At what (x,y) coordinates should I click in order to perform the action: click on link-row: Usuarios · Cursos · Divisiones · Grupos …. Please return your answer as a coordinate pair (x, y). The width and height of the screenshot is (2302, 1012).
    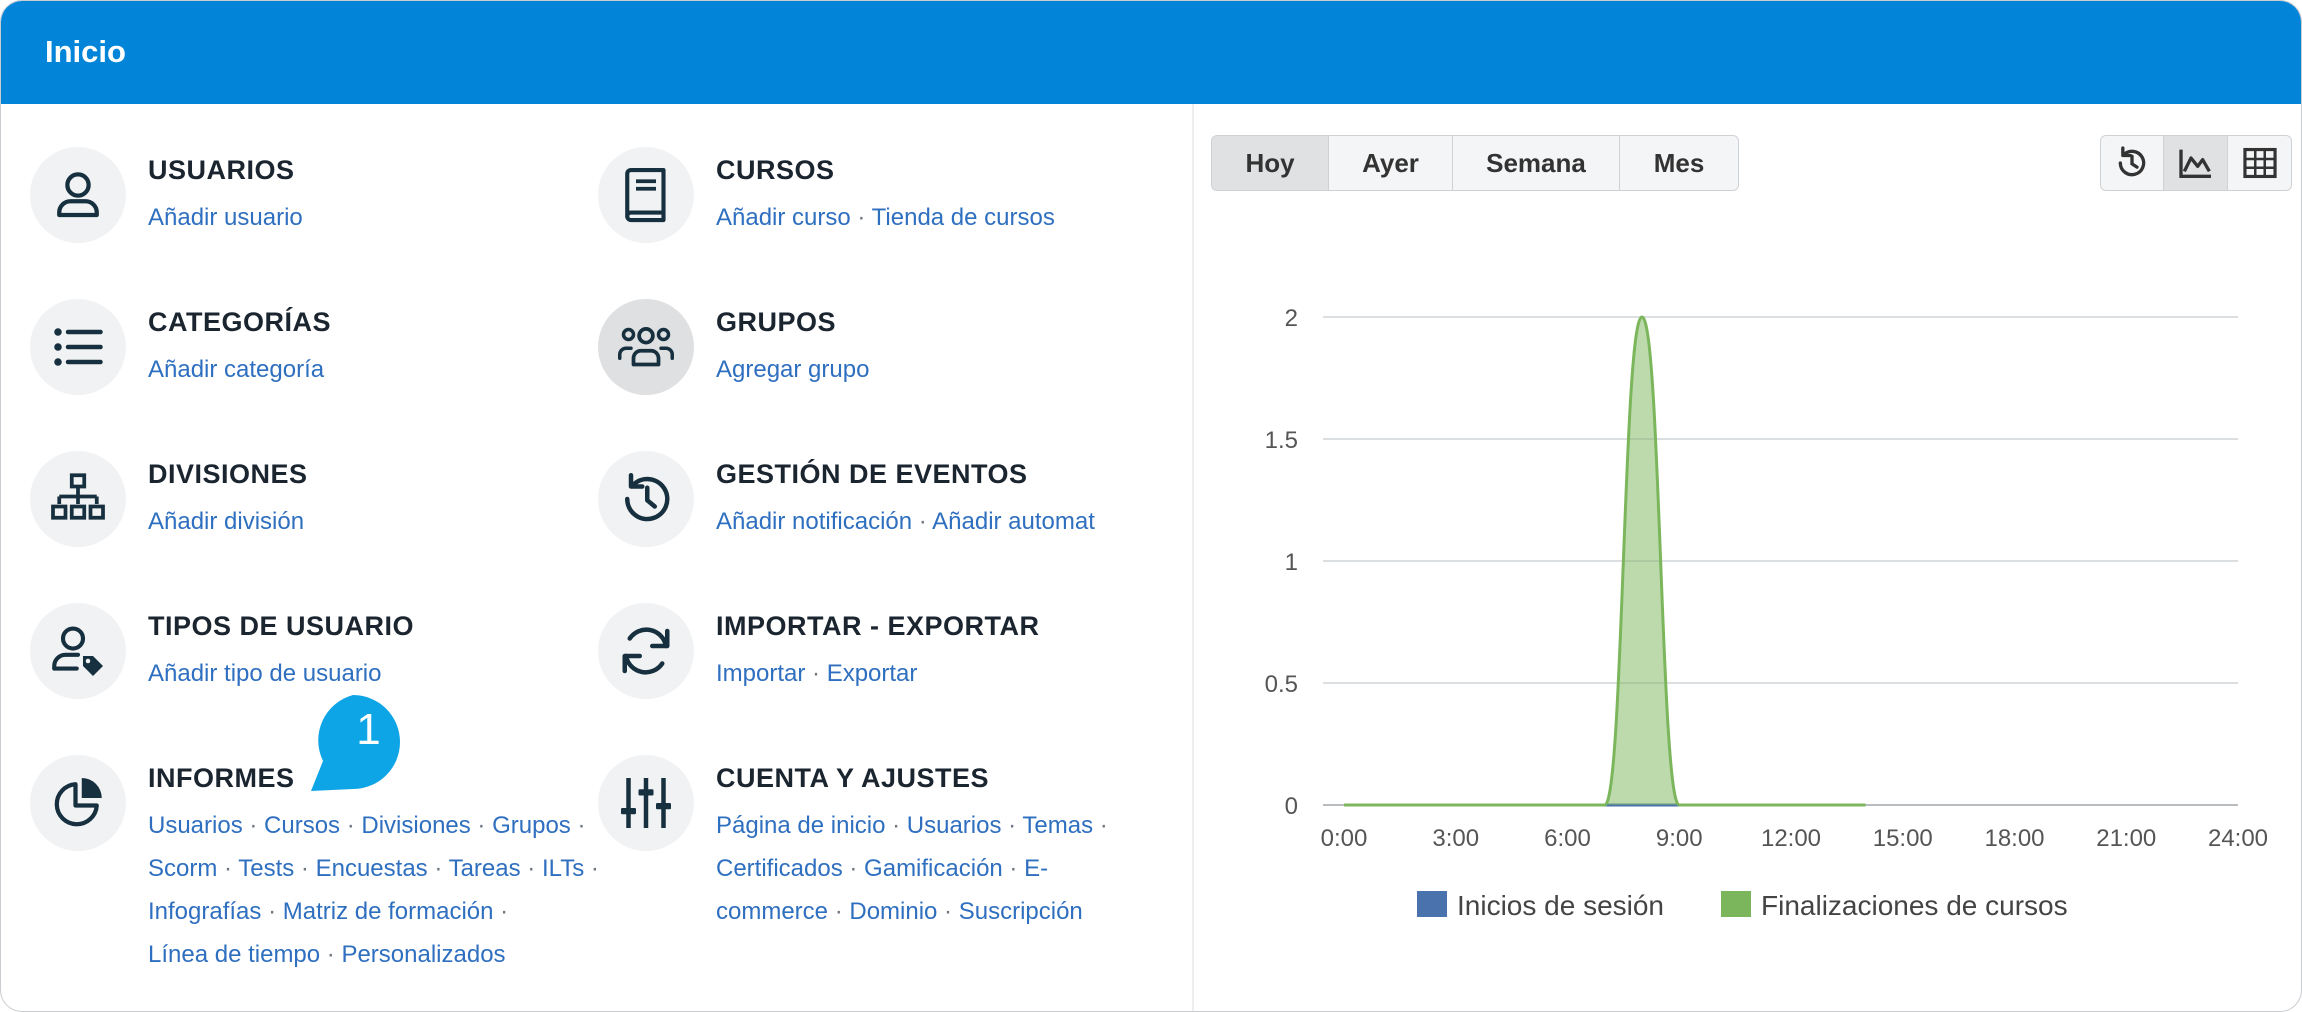
    Looking at the image, I should click on (373, 825).